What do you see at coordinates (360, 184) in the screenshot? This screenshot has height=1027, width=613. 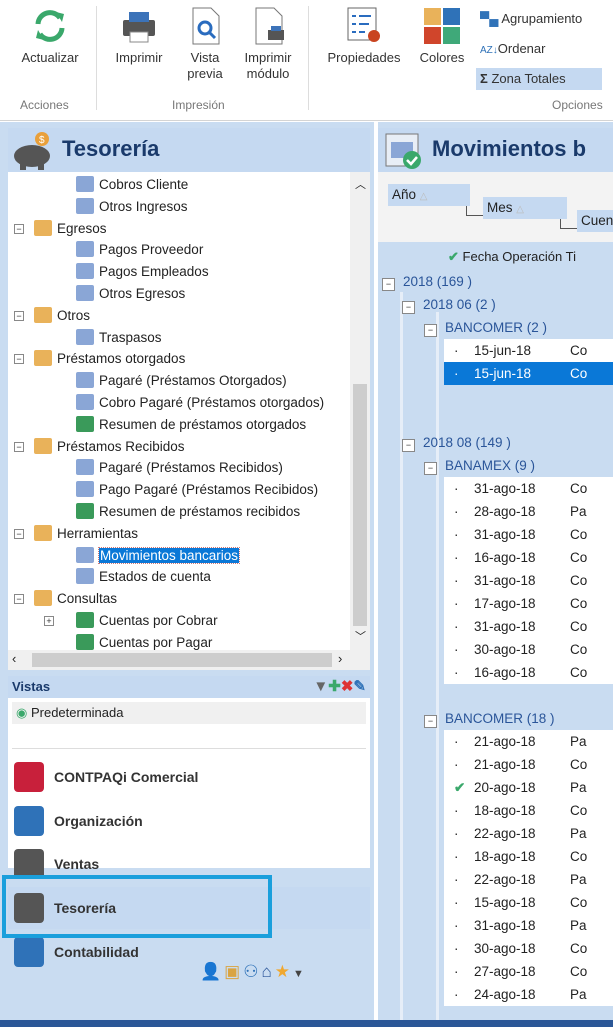 I see `scroll-up-icon: ︿` at bounding box center [360, 184].